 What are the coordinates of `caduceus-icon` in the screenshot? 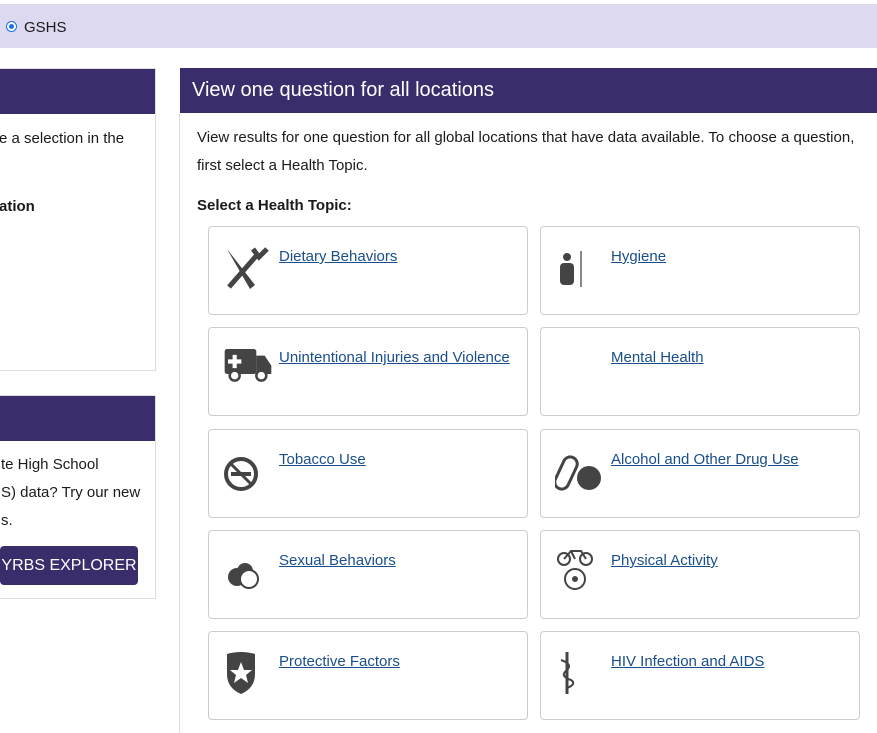 It's located at (580, 673).